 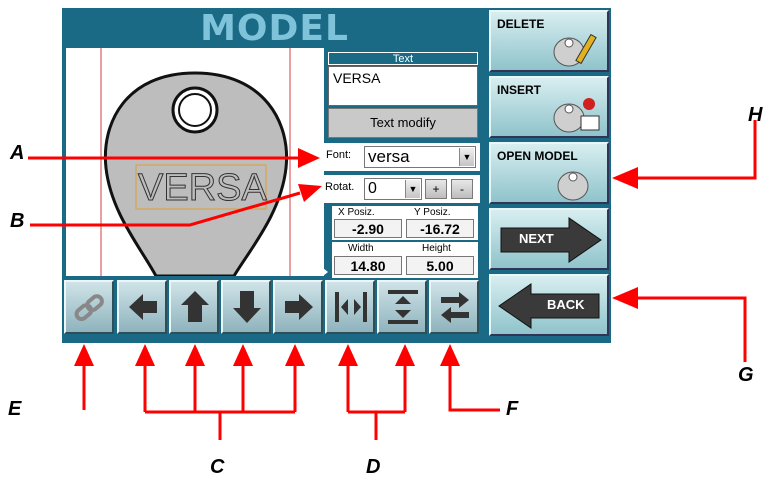 What do you see at coordinates (512, 409) in the screenshot?
I see `callout-f: F` at bounding box center [512, 409].